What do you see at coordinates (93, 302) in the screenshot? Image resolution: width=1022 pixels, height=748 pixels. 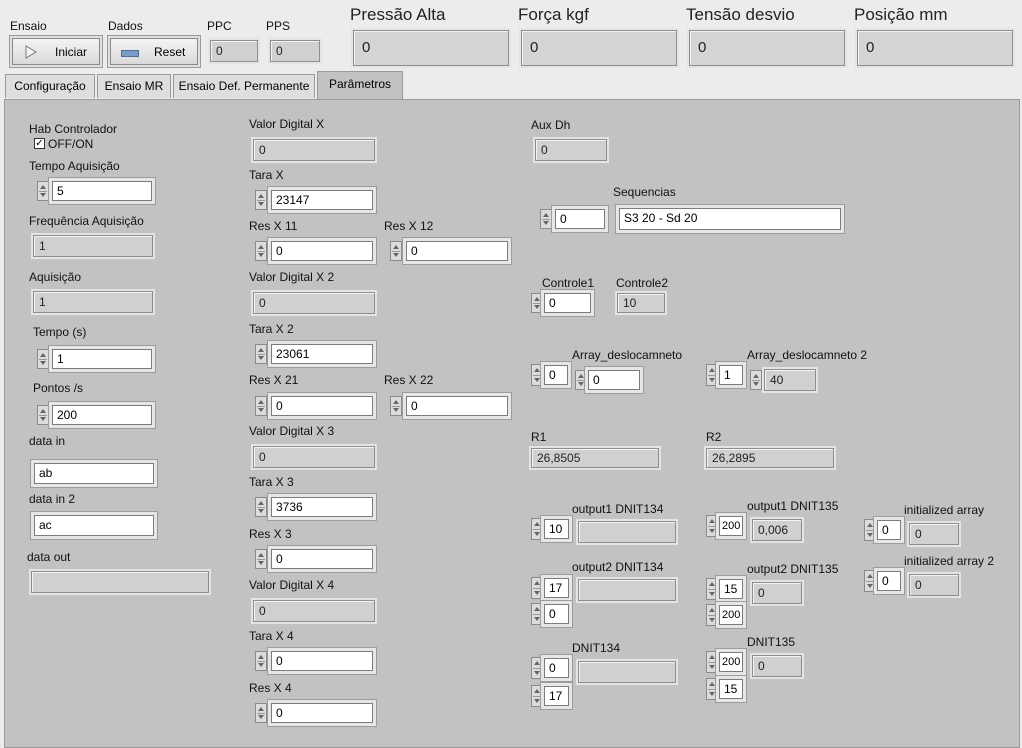 I see `aquisicao-indicator: 1` at bounding box center [93, 302].